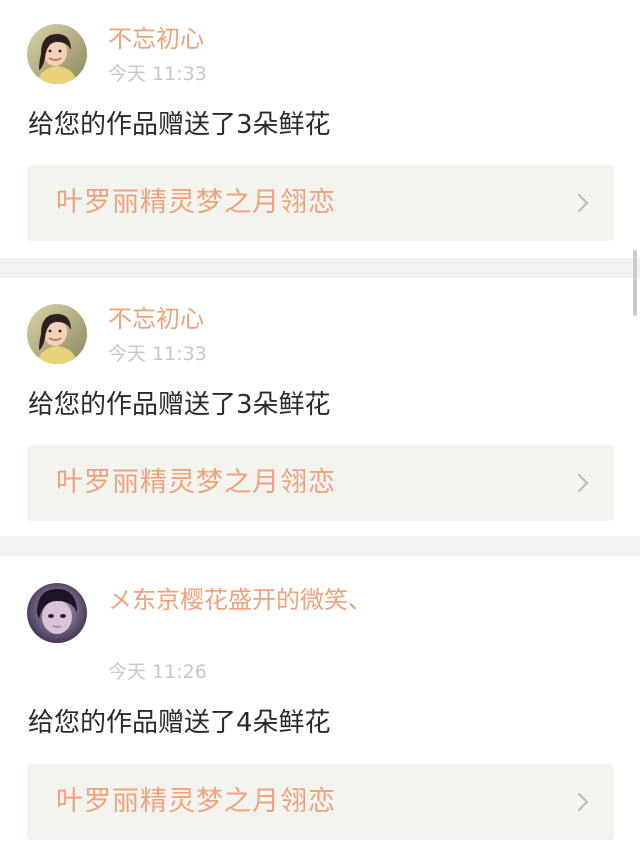  Describe the element at coordinates (179, 723) in the screenshot. I see `gift-message: 给您的作品赠送了4朵鲜花` at that location.